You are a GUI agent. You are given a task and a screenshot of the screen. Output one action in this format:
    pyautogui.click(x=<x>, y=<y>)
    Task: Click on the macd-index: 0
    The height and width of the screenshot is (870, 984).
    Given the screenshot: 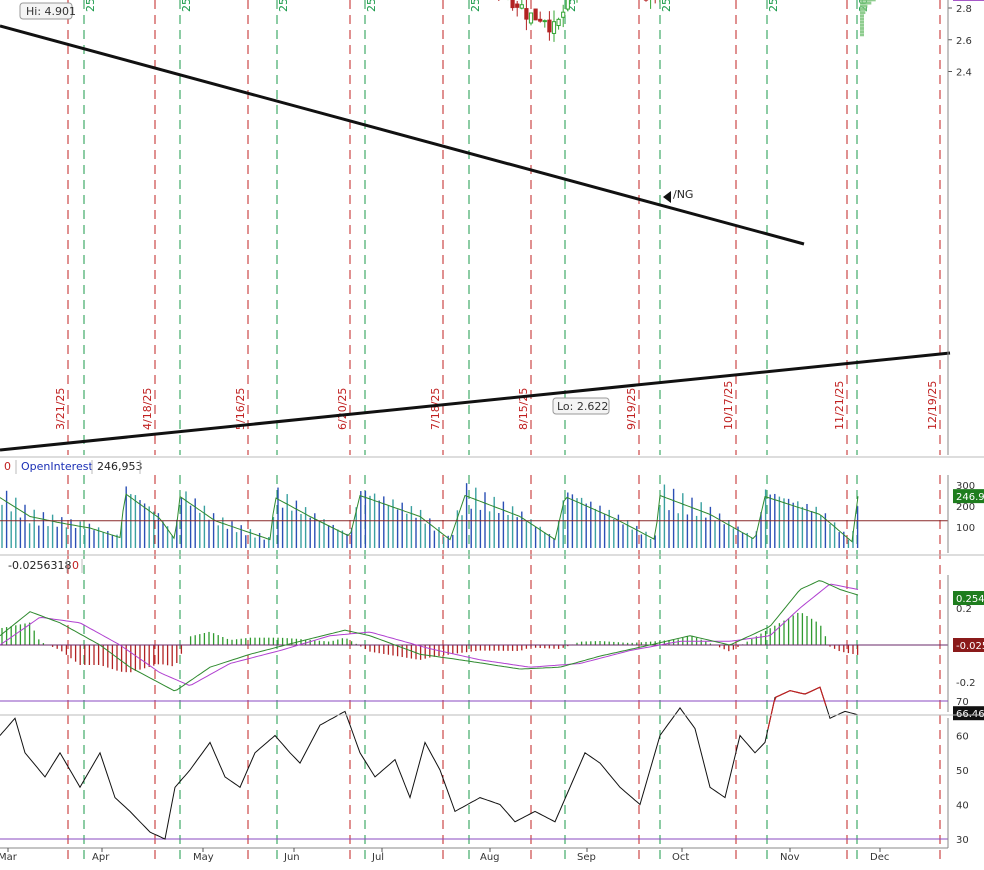 What is the action you would take?
    pyautogui.click(x=75, y=565)
    